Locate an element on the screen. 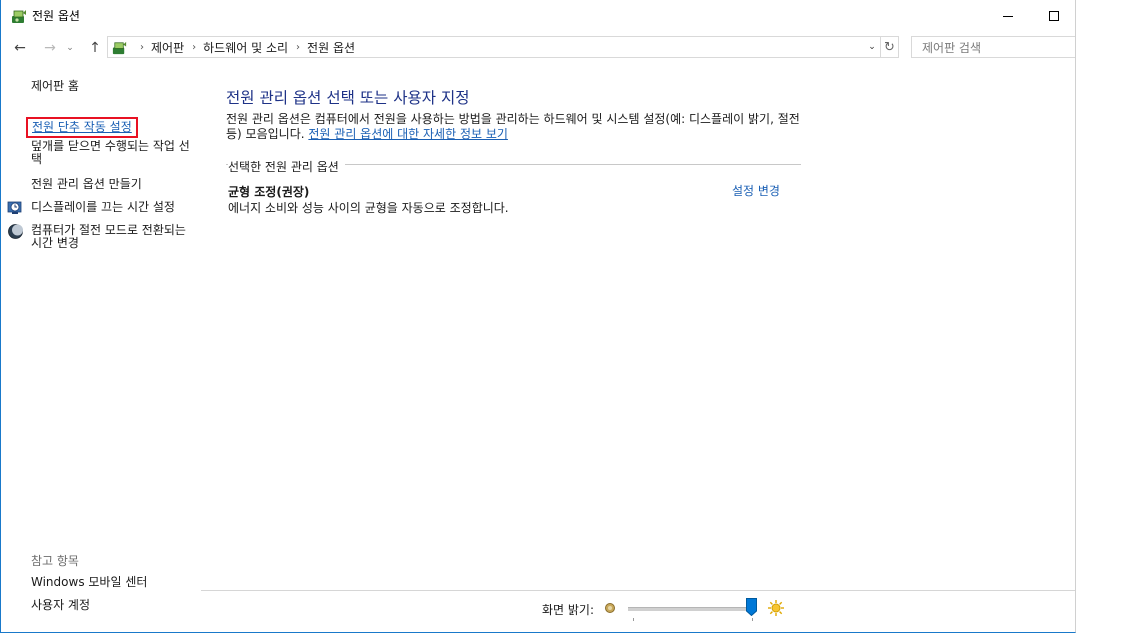 Image resolution: width=1125 pixels, height=634 pixels. plan-name: 균형 조정(권장) is located at coordinates (269, 192).